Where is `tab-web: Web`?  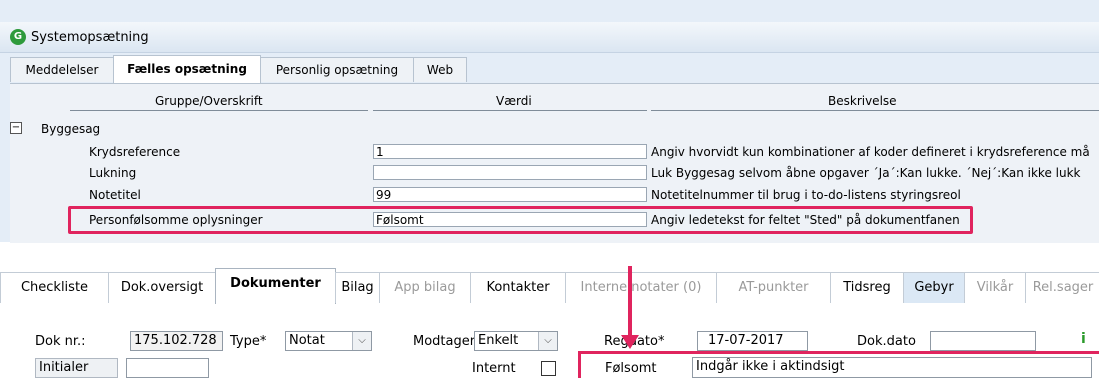 tab-web: Web is located at coordinates (440, 69).